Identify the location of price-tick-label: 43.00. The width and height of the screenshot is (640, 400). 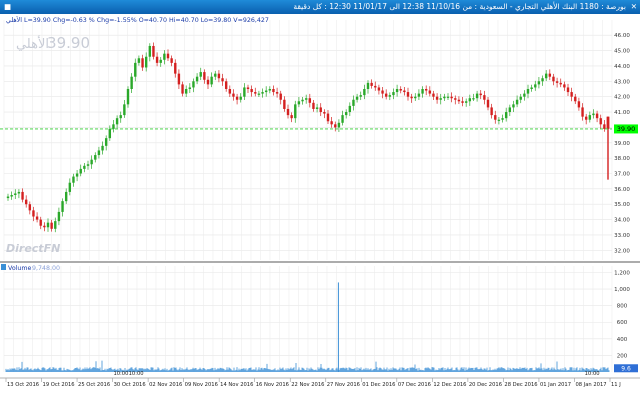
(622, 82).